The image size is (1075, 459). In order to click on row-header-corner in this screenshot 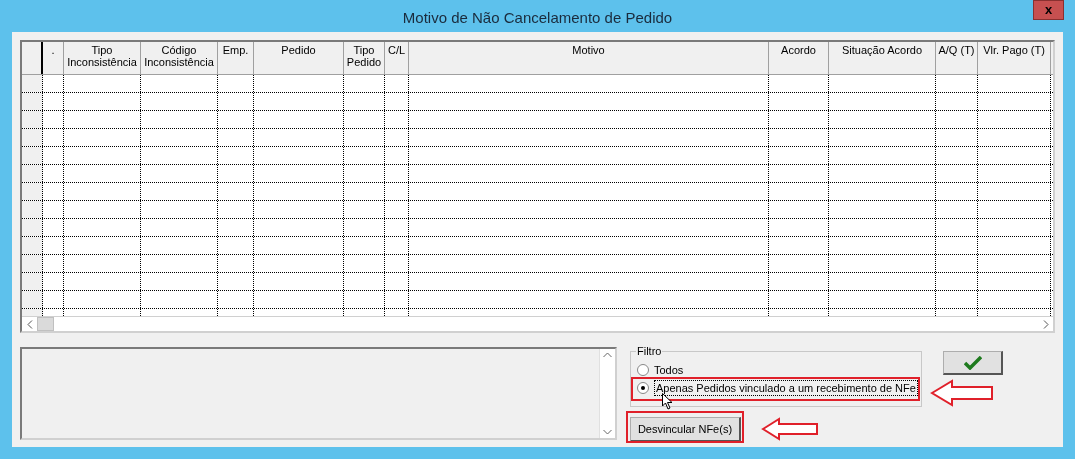, I will do `click(32, 58)`.